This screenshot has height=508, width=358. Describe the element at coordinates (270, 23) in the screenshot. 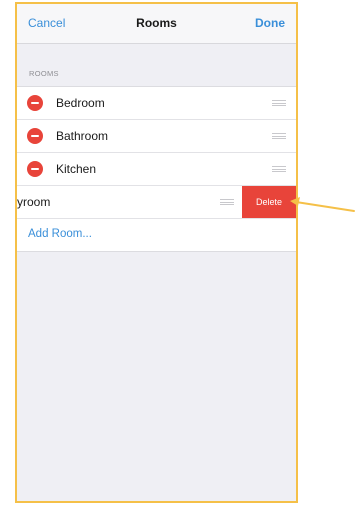

I see `done-button: Done` at that location.